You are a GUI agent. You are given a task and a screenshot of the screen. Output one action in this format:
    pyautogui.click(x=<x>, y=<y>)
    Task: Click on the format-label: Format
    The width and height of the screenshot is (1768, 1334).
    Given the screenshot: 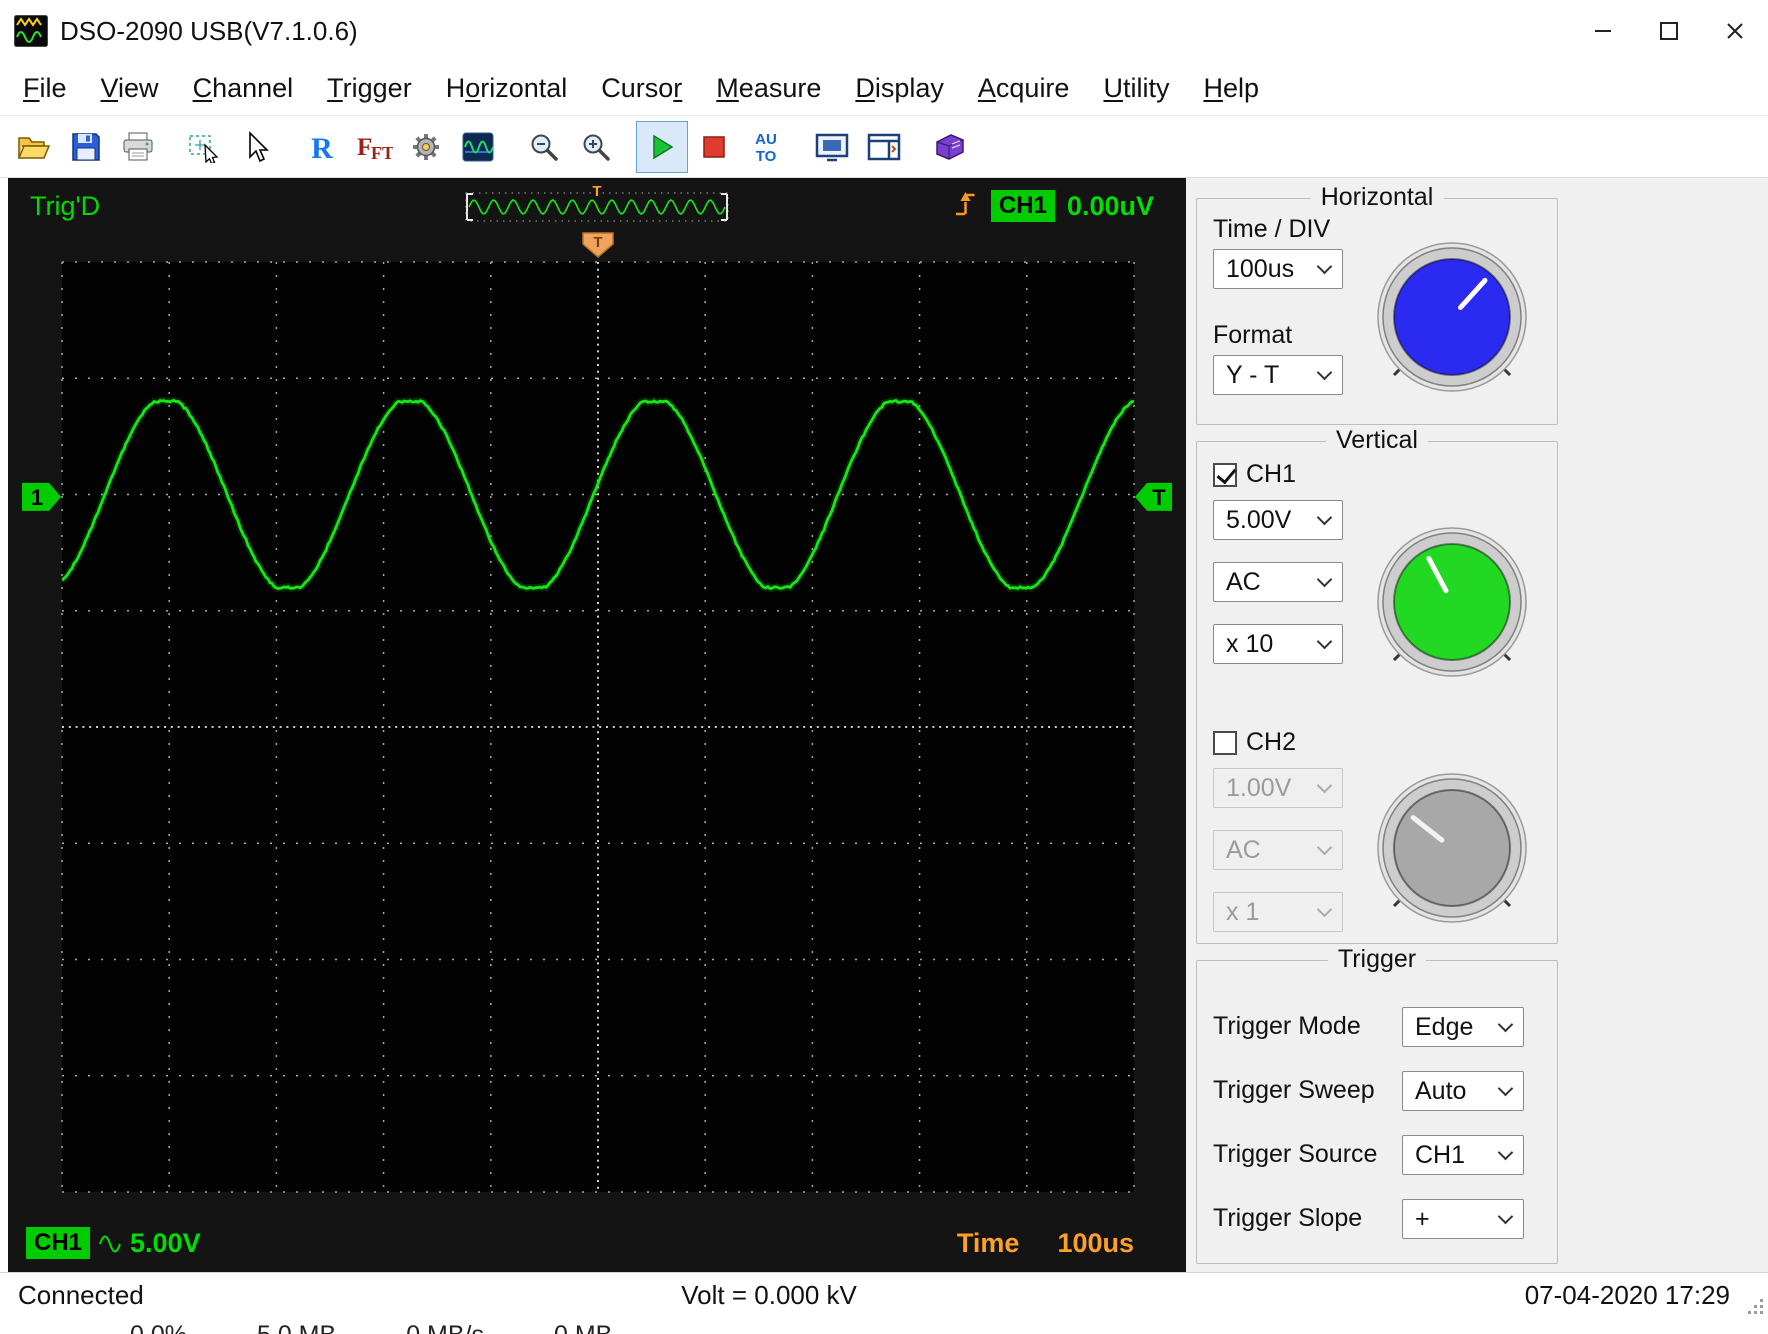 What is the action you would take?
    pyautogui.click(x=1253, y=335)
    